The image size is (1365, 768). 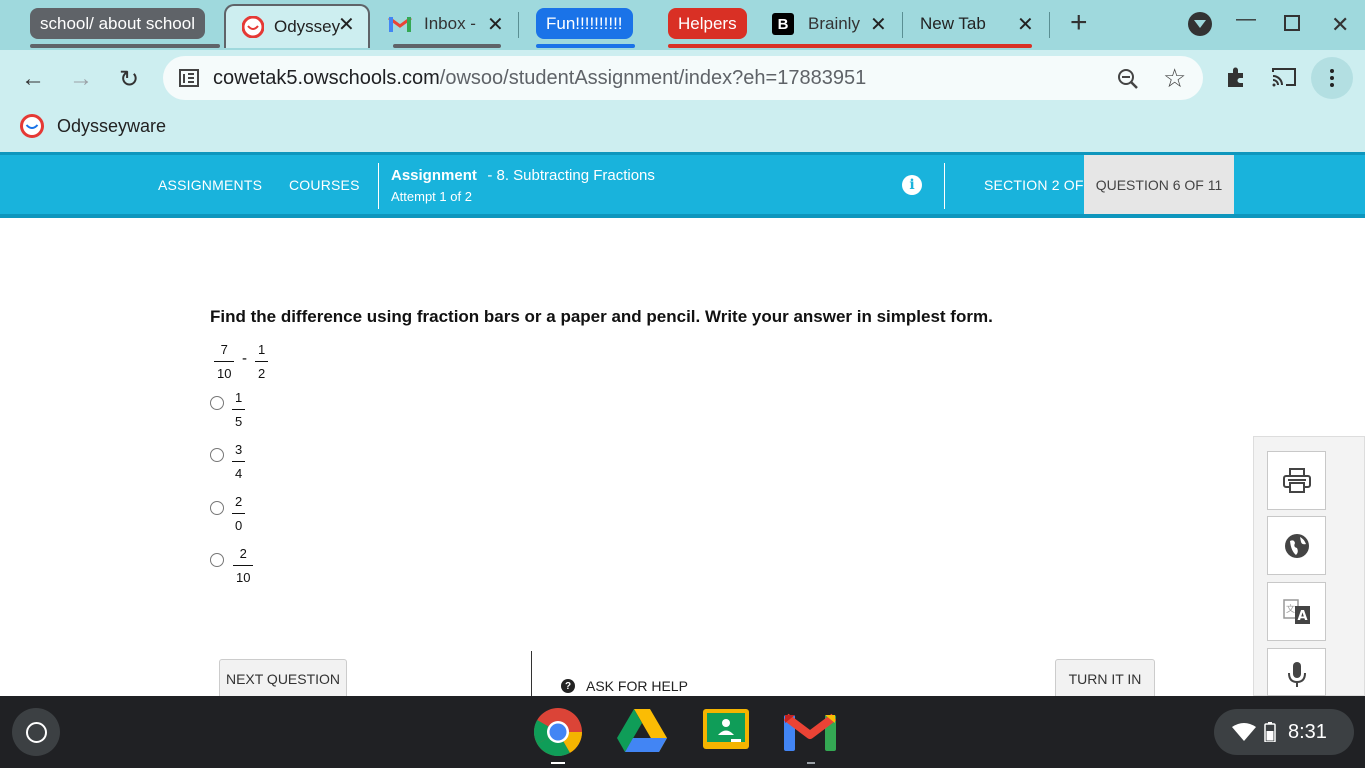 I want to click on reload-icon: ↻, so click(x=129, y=79).